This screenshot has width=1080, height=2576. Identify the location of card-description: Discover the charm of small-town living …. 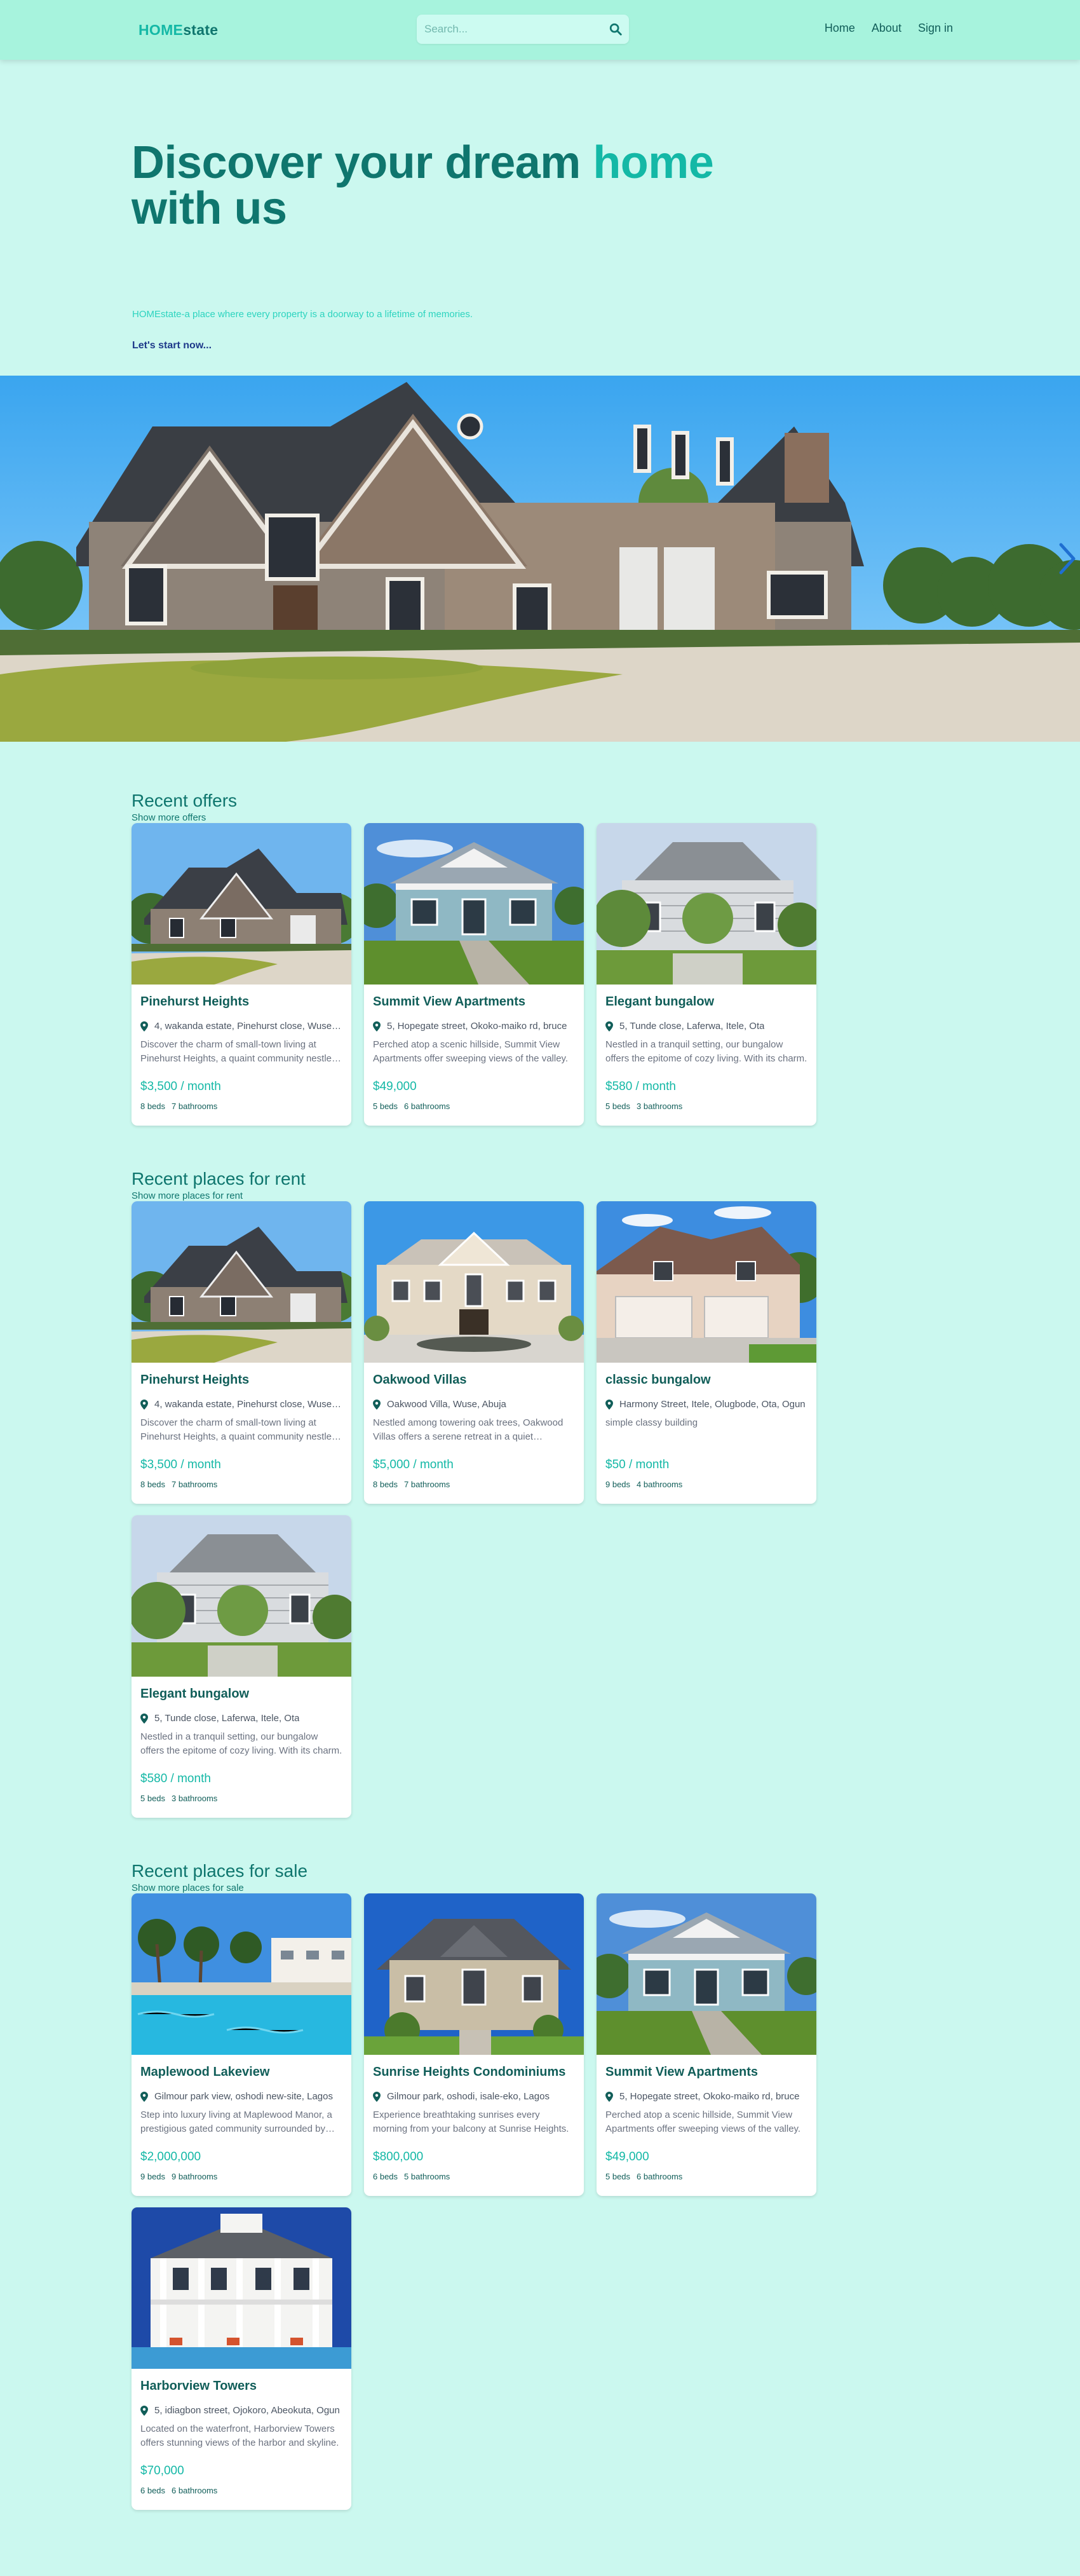
(238, 1051).